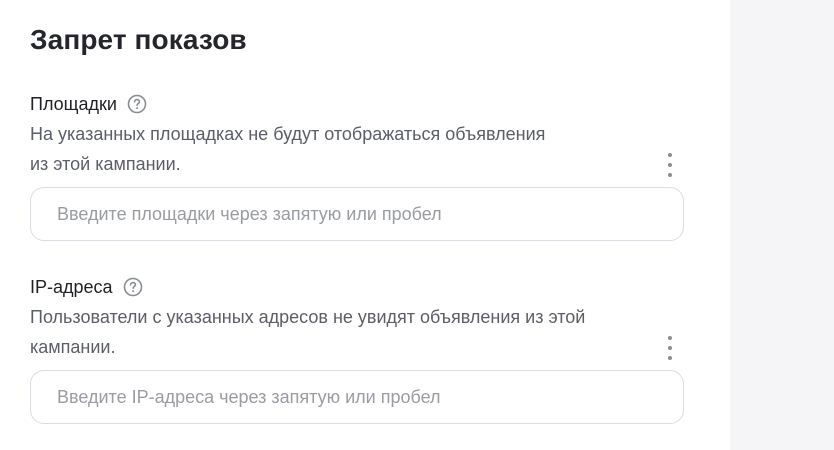 This screenshot has width=834, height=450. What do you see at coordinates (369, 397) in the screenshot?
I see `ip-input` at bounding box center [369, 397].